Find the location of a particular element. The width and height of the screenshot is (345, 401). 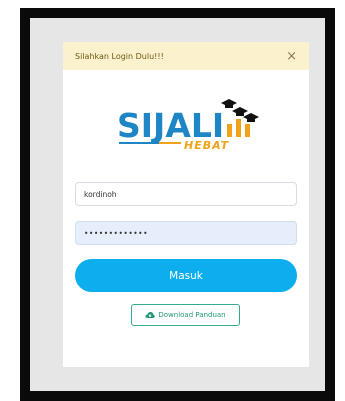

sijali-hebat-logo: SIJALI HEBAT is located at coordinates (188, 125).